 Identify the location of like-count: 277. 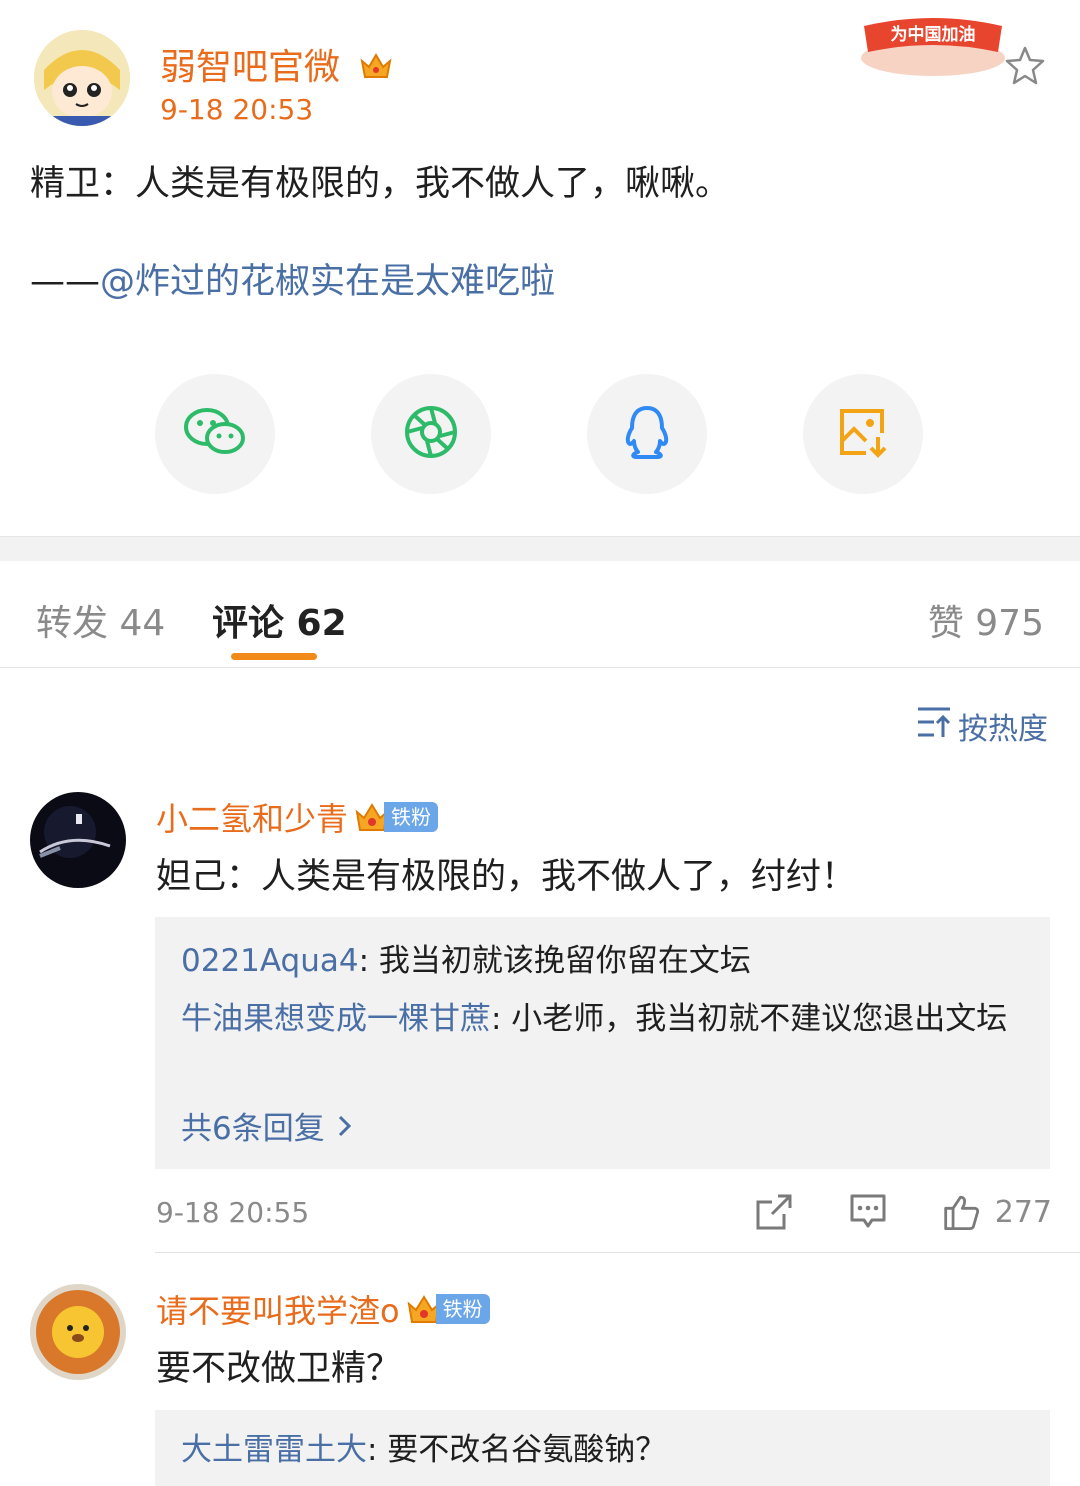
(1023, 1212).